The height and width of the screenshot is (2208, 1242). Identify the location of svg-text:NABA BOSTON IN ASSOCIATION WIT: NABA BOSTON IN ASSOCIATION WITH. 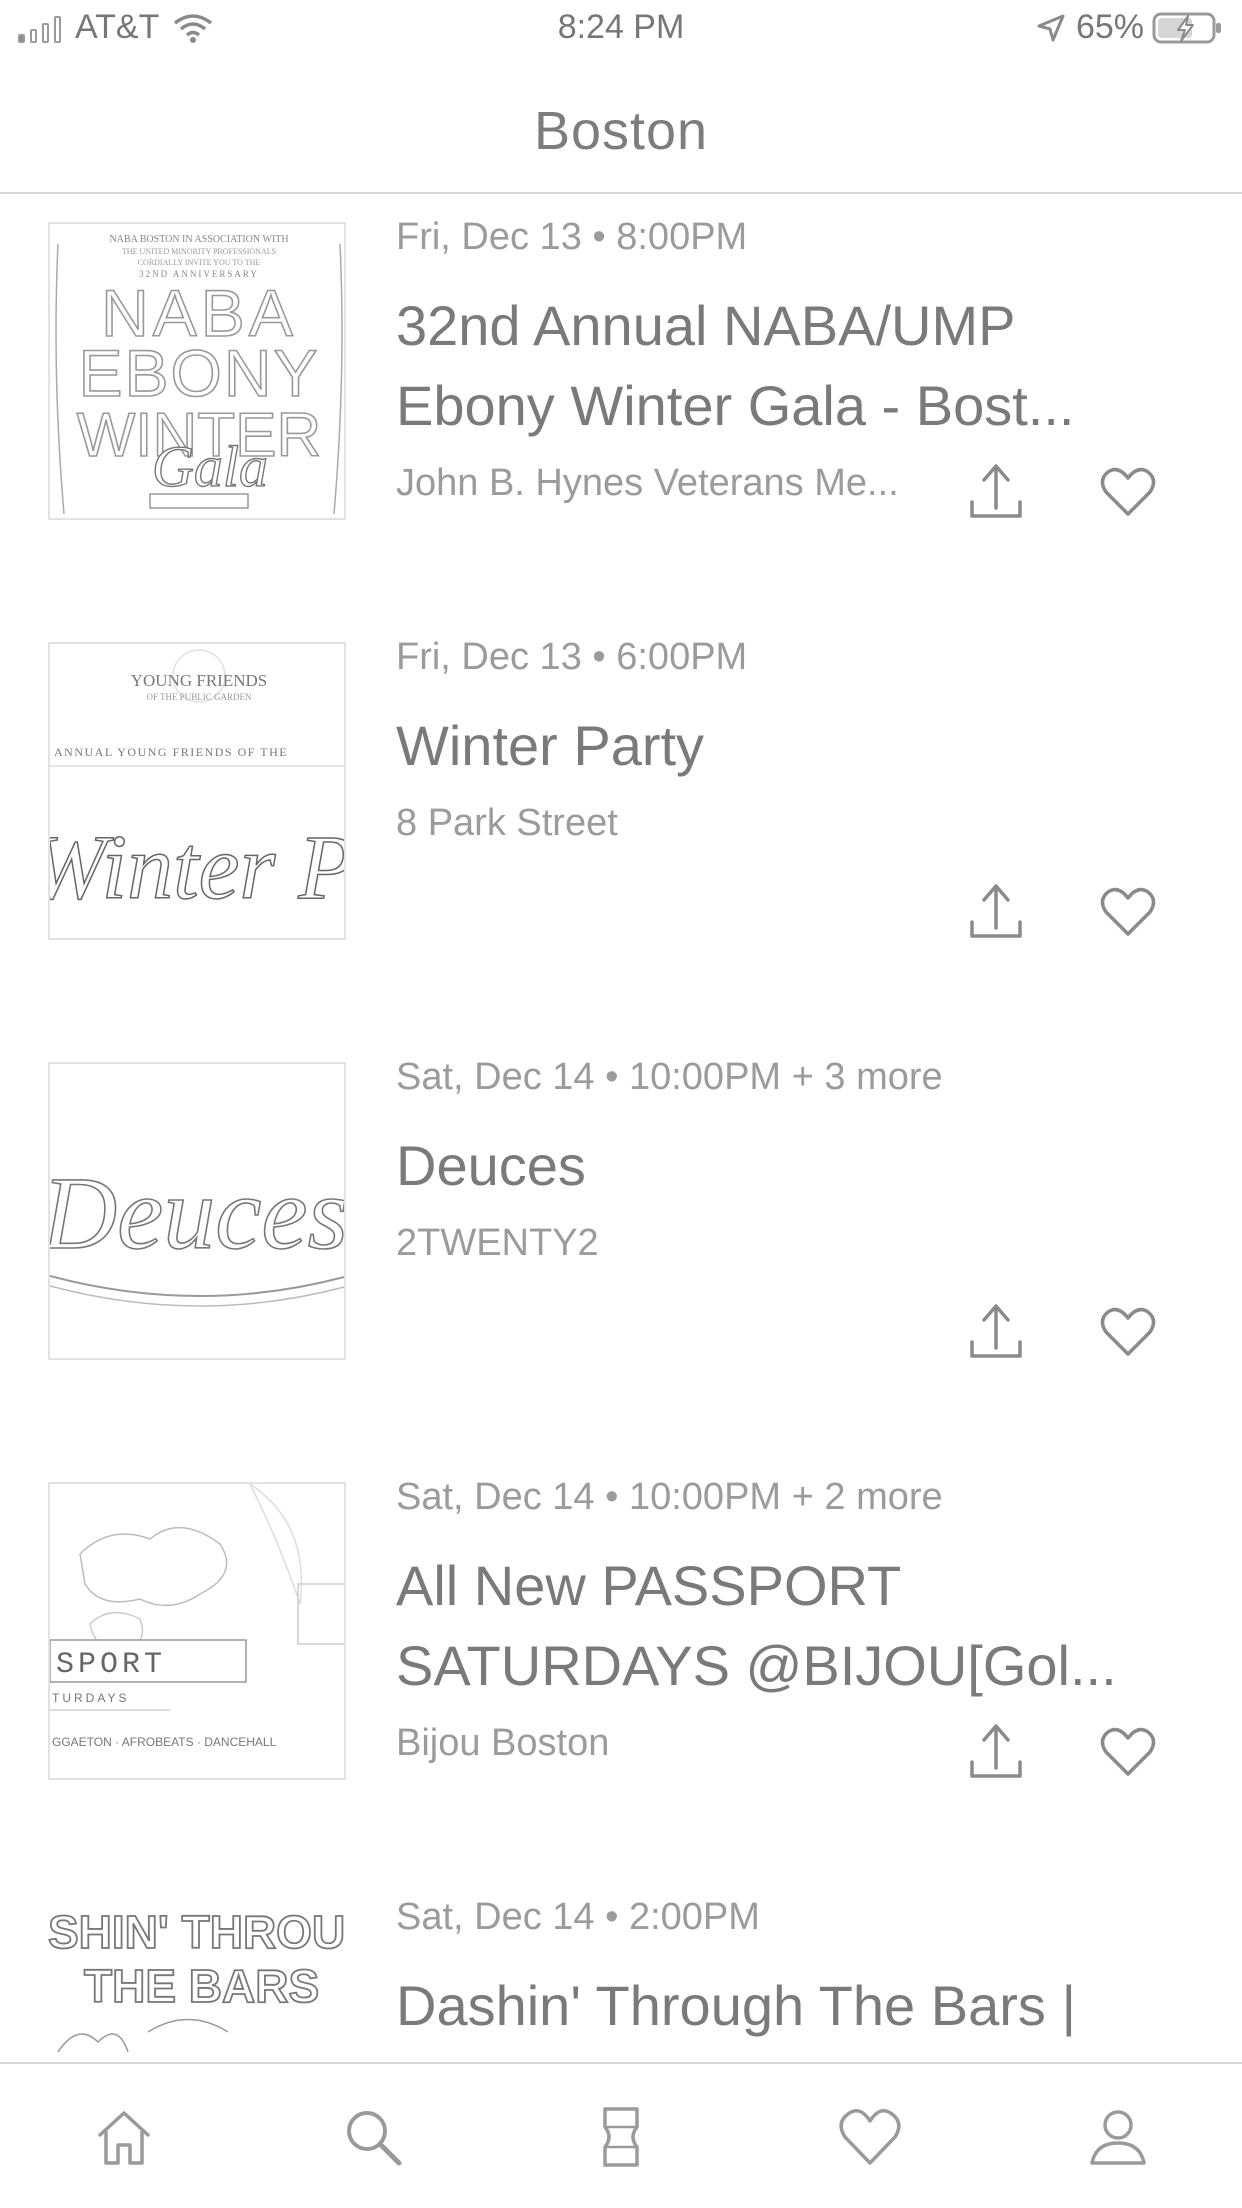
(198, 239).